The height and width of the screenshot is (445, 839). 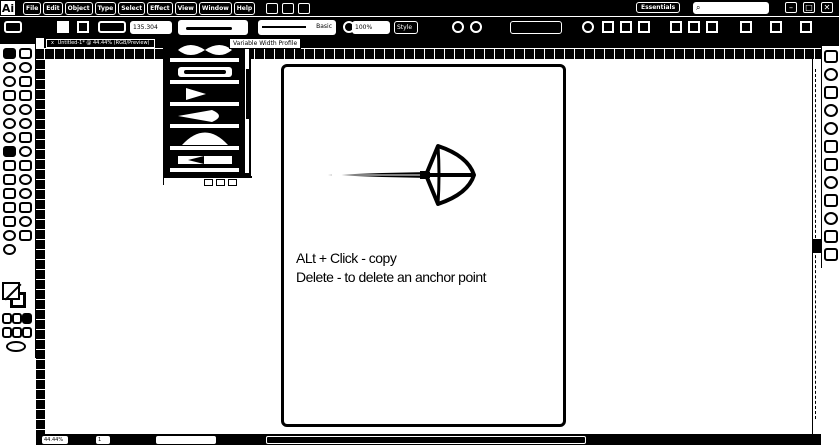 I want to click on document-setup-icon, so click(x=746, y=27).